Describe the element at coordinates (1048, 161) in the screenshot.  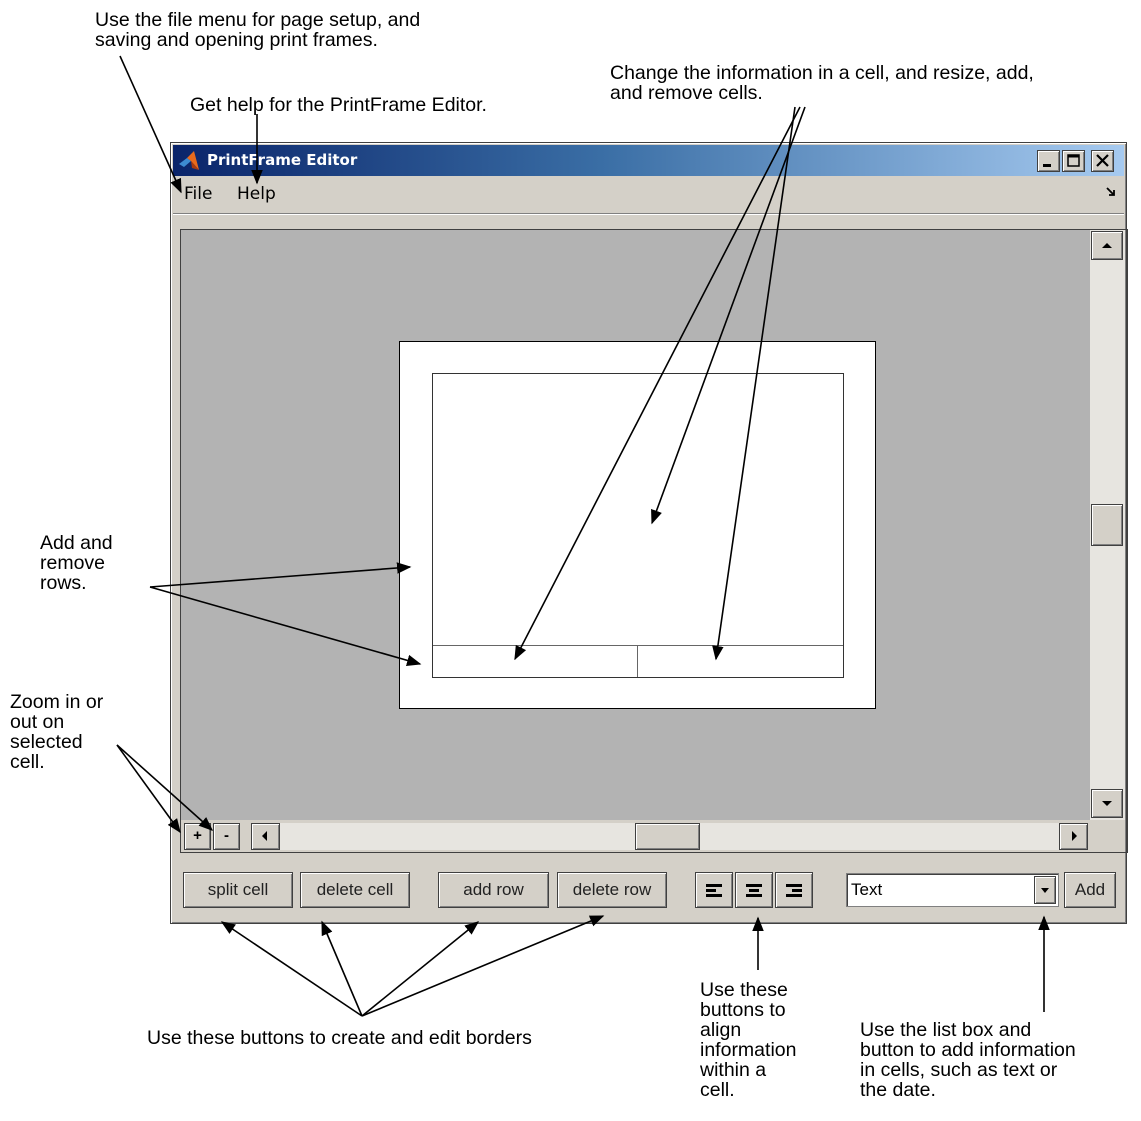
I see `minimize-button` at that location.